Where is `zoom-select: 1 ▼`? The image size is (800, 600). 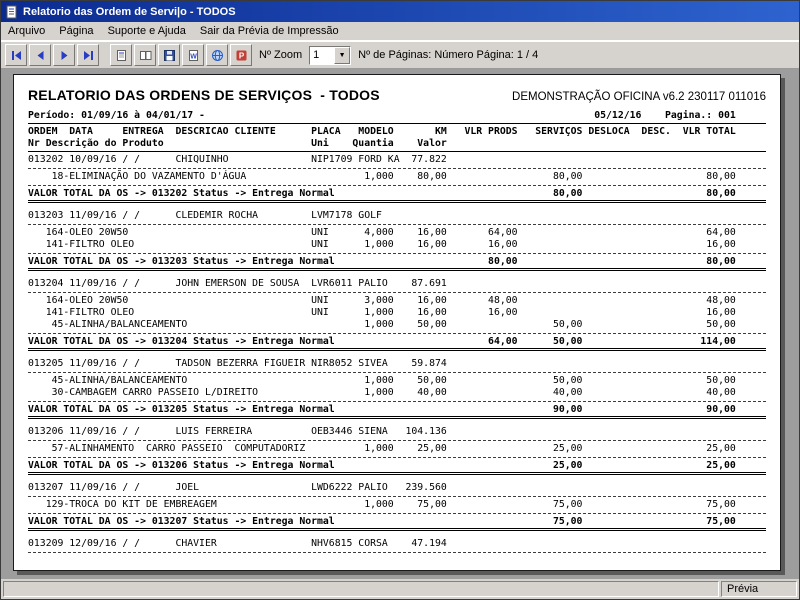
zoom-select: 1 ▼ is located at coordinates (330, 55).